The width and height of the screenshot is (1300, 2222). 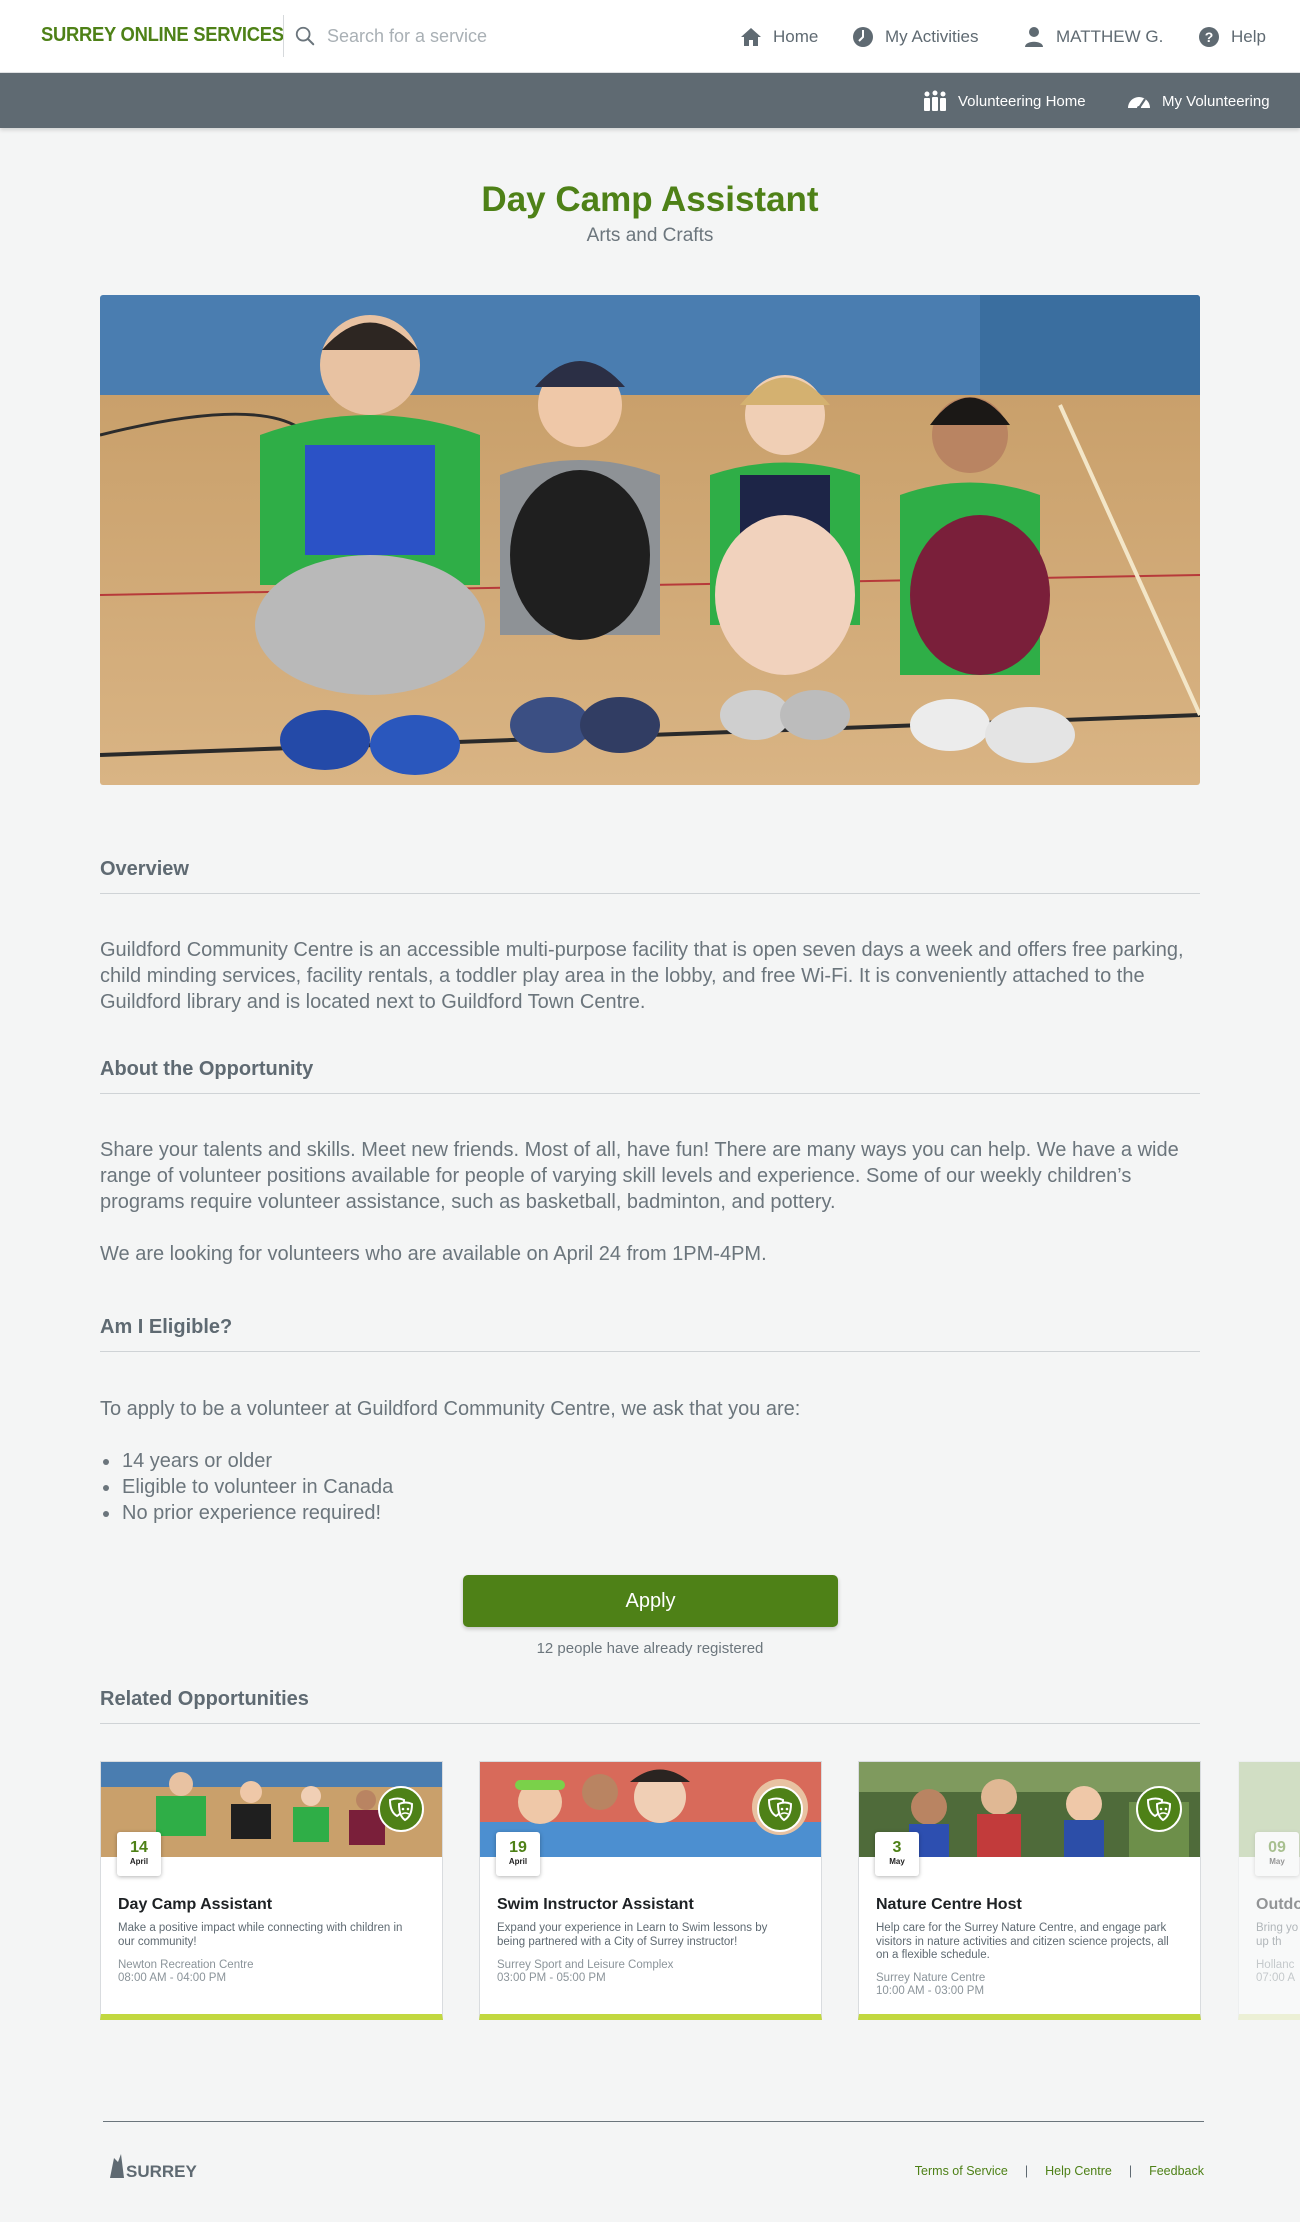 I want to click on card-date-badge: 3 May, so click(x=897, y=1854).